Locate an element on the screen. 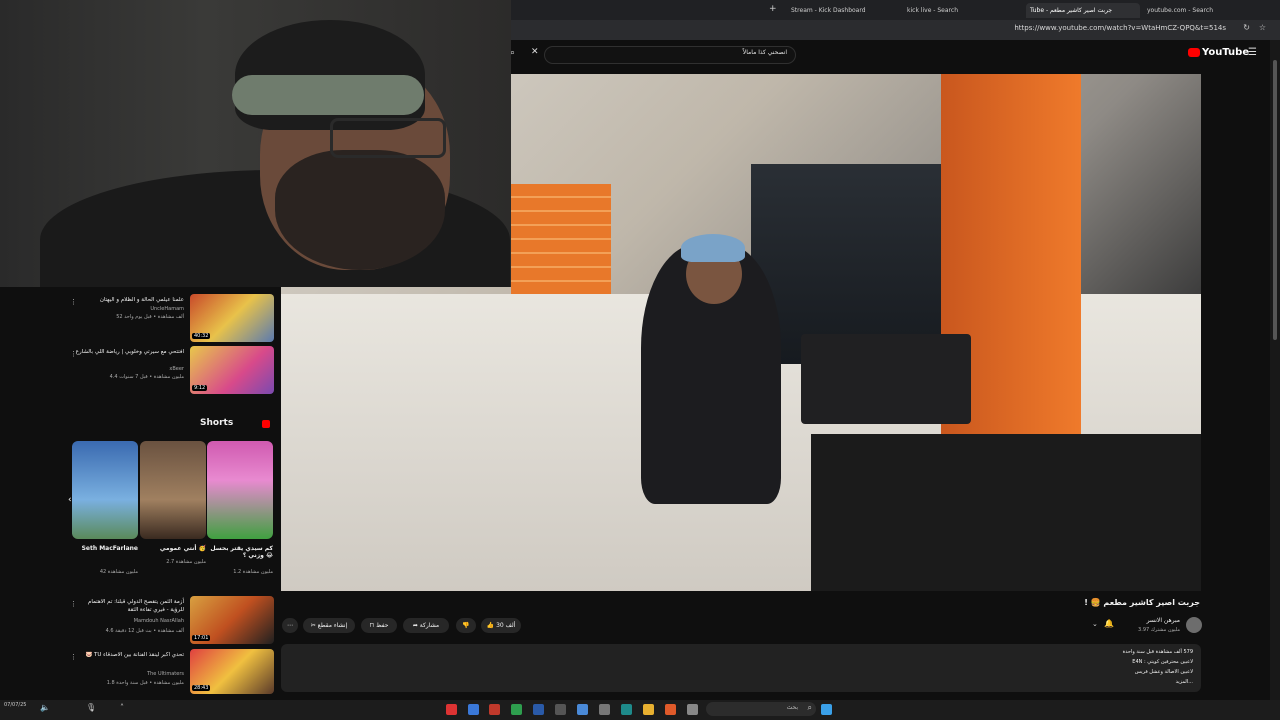  duration-badge: 28:43 is located at coordinates (201, 688).